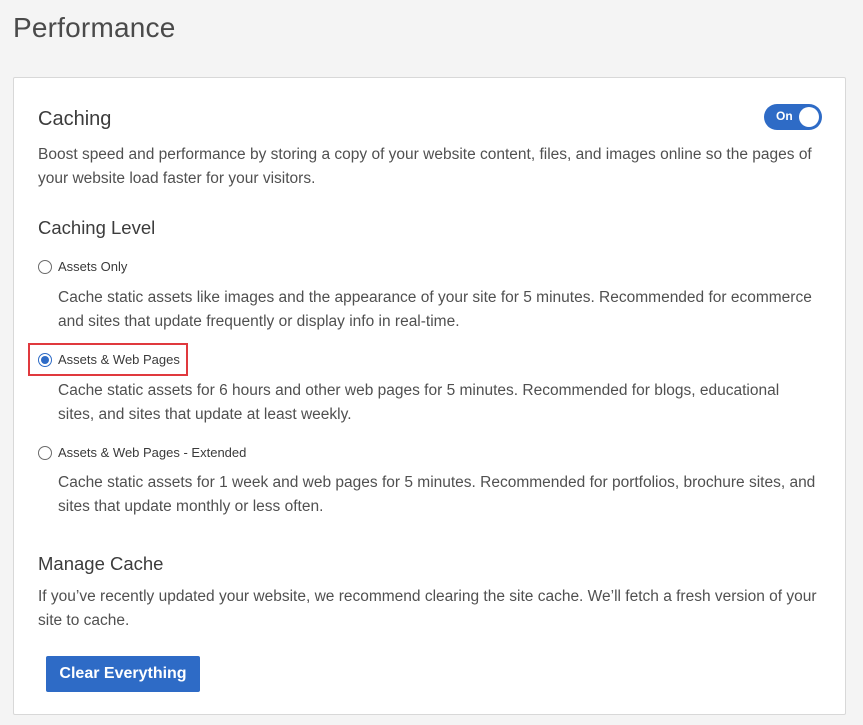 Image resolution: width=863 pixels, height=725 pixels. I want to click on radio-option-assets-only: Assets Only, so click(82, 266).